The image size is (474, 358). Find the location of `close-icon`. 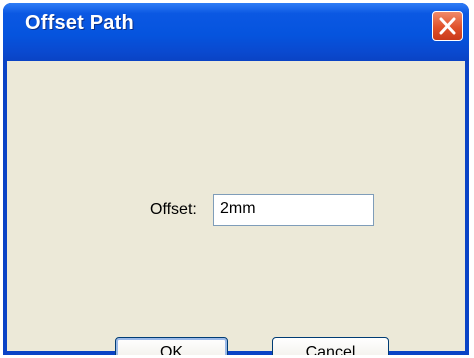

close-icon is located at coordinates (447, 26).